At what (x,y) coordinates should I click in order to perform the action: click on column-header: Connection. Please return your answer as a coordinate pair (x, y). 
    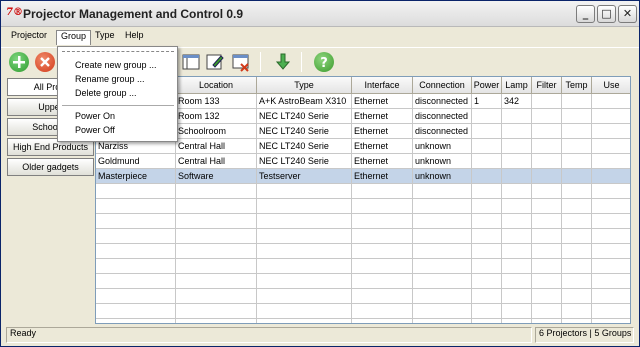
    Looking at the image, I should click on (442, 85).